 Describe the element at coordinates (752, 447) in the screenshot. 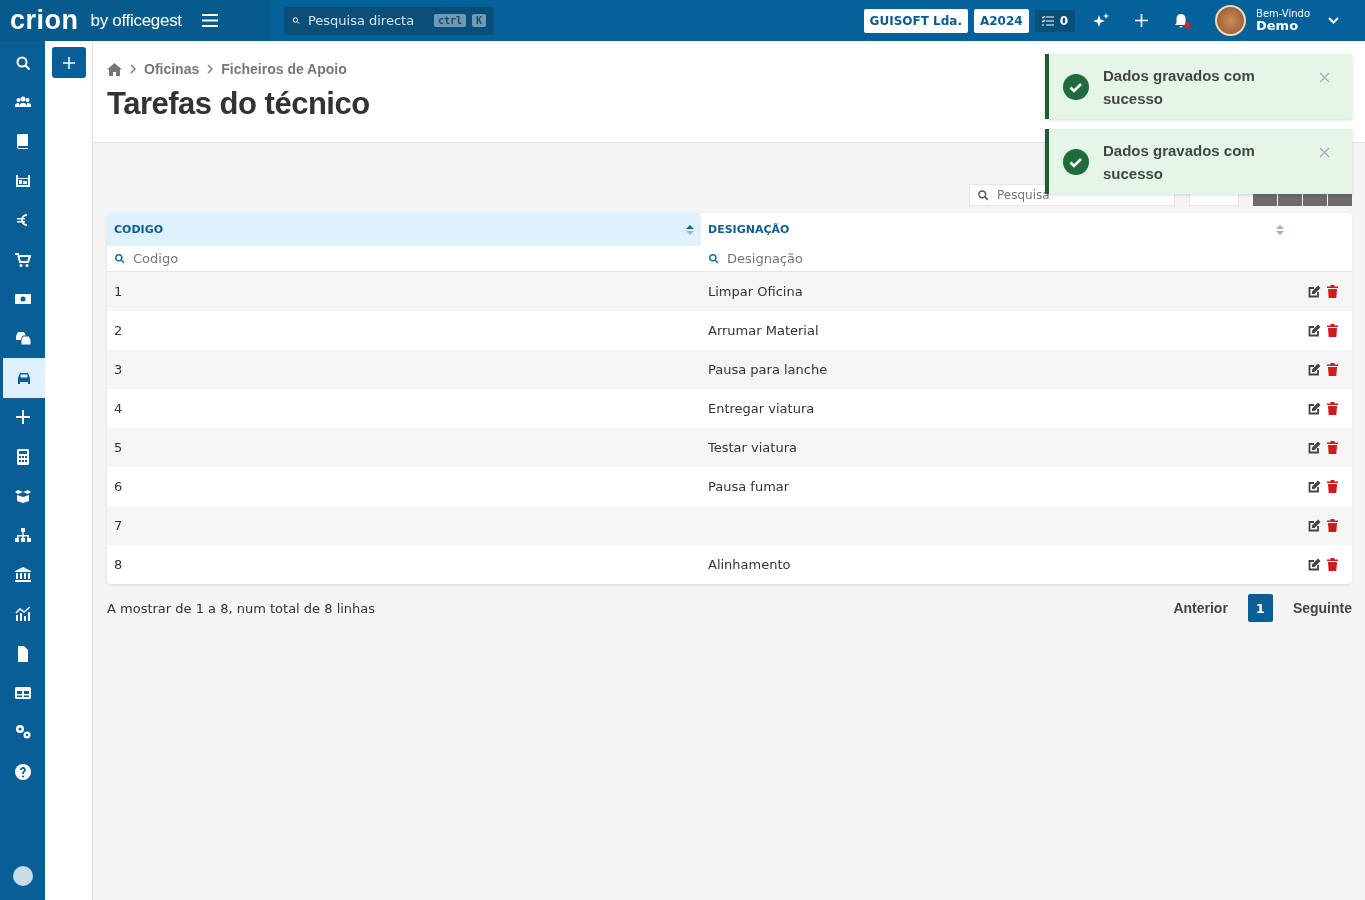

I see `table-cell: Testar viatura` at that location.